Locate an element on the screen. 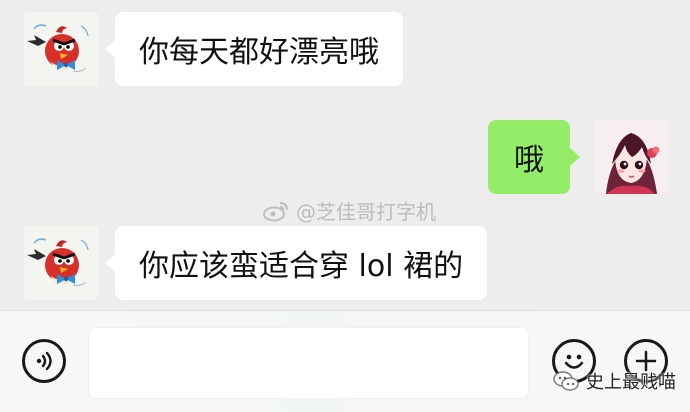 The width and height of the screenshot is (690, 412). voice-button is located at coordinates (44, 361).